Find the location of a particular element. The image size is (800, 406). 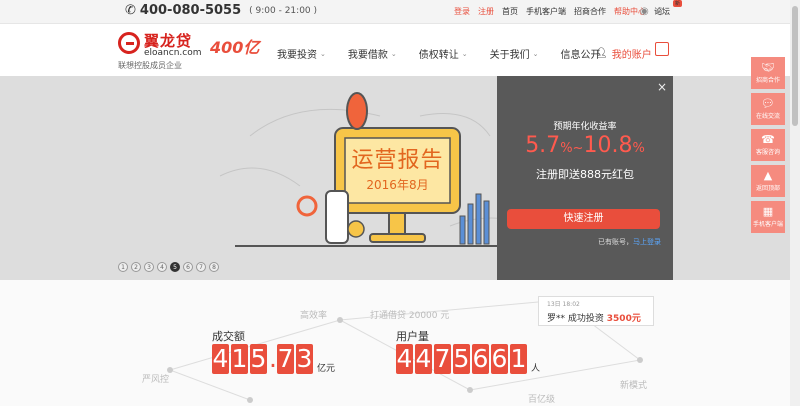

wechat-icon: ◎ is located at coordinates (660, 11).